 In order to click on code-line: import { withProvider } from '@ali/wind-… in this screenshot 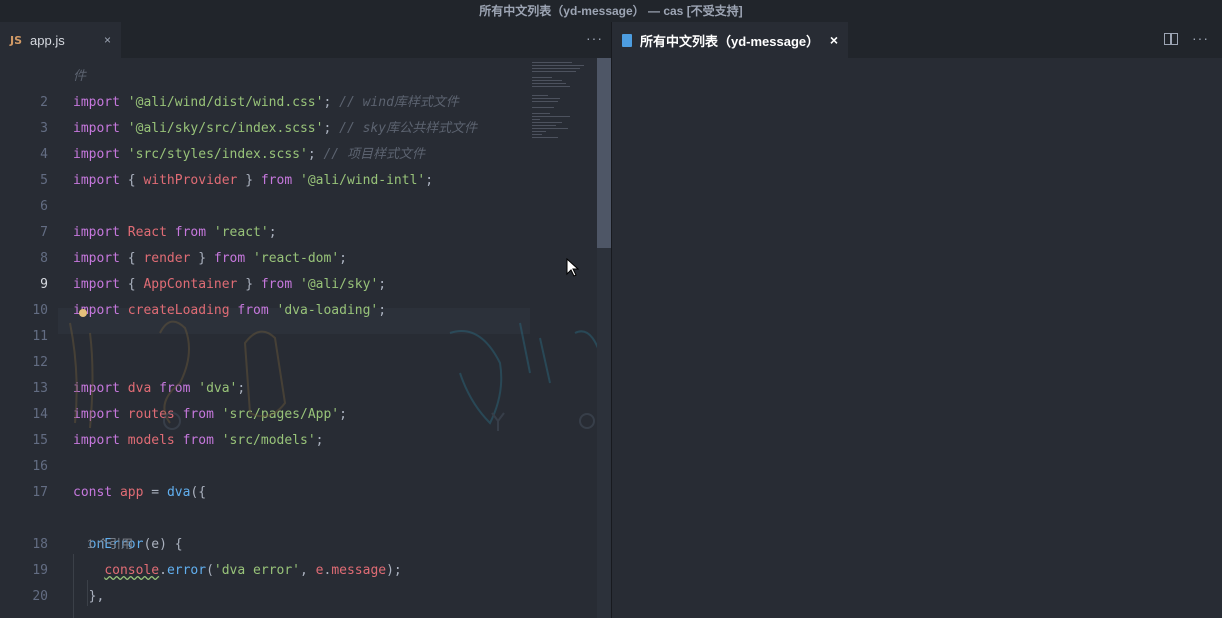, I will do `click(253, 181)`.